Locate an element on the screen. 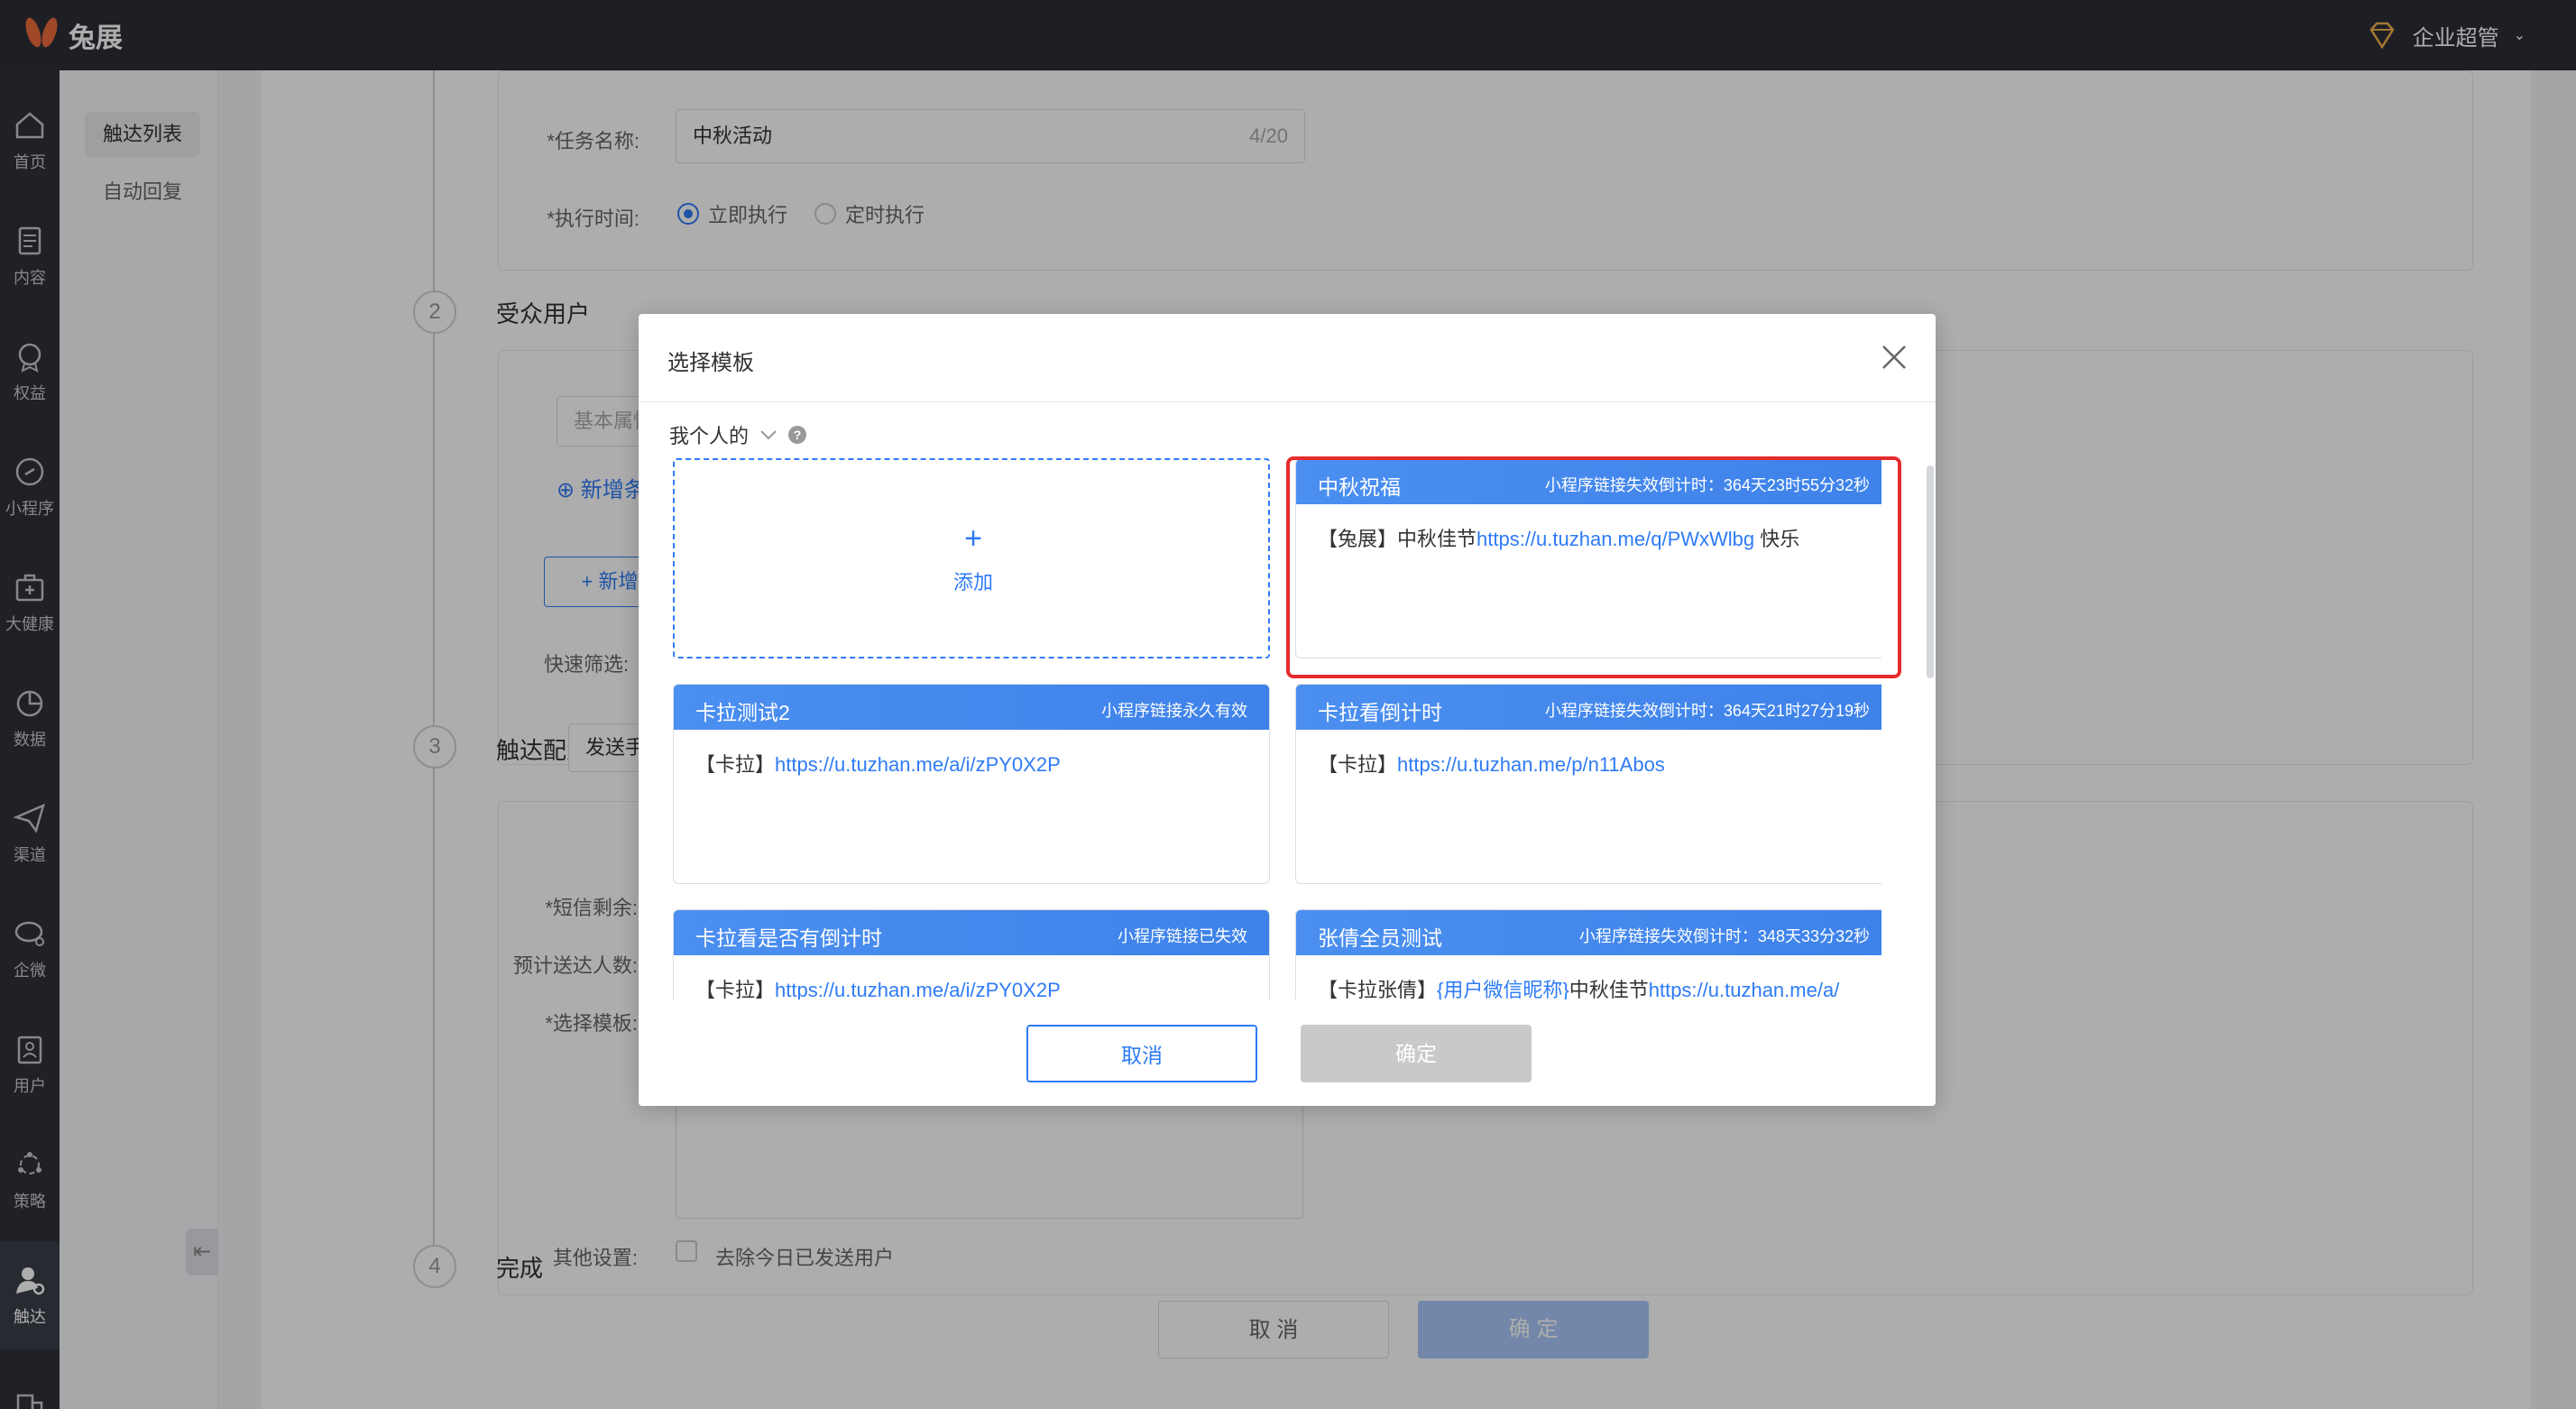  modal-title: 选择模板 is located at coordinates (710, 363).